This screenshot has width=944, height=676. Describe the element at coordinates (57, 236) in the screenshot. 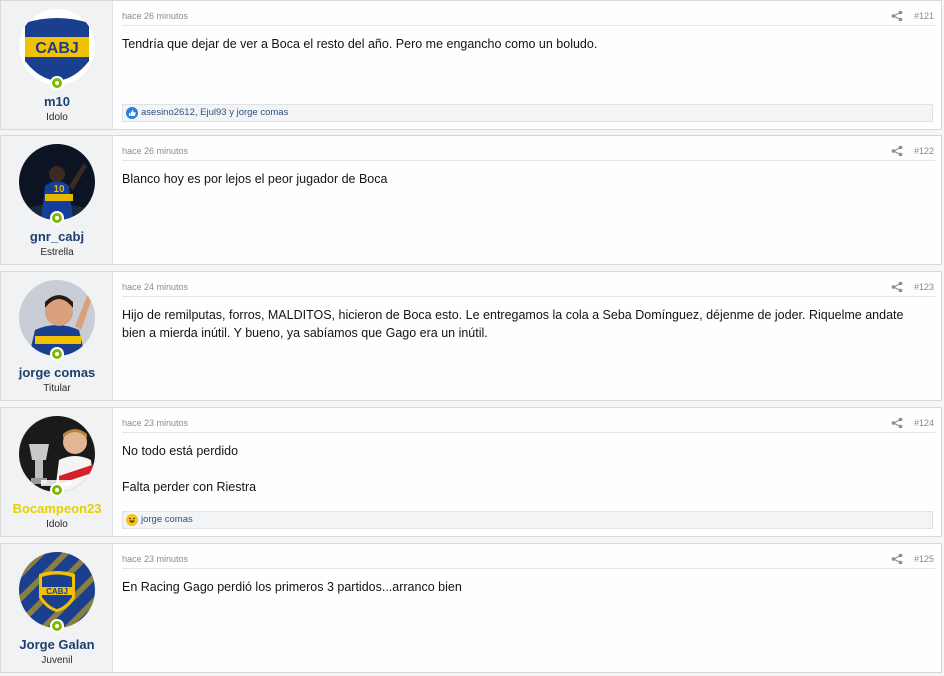

I see `username: gnr_cabj` at that location.